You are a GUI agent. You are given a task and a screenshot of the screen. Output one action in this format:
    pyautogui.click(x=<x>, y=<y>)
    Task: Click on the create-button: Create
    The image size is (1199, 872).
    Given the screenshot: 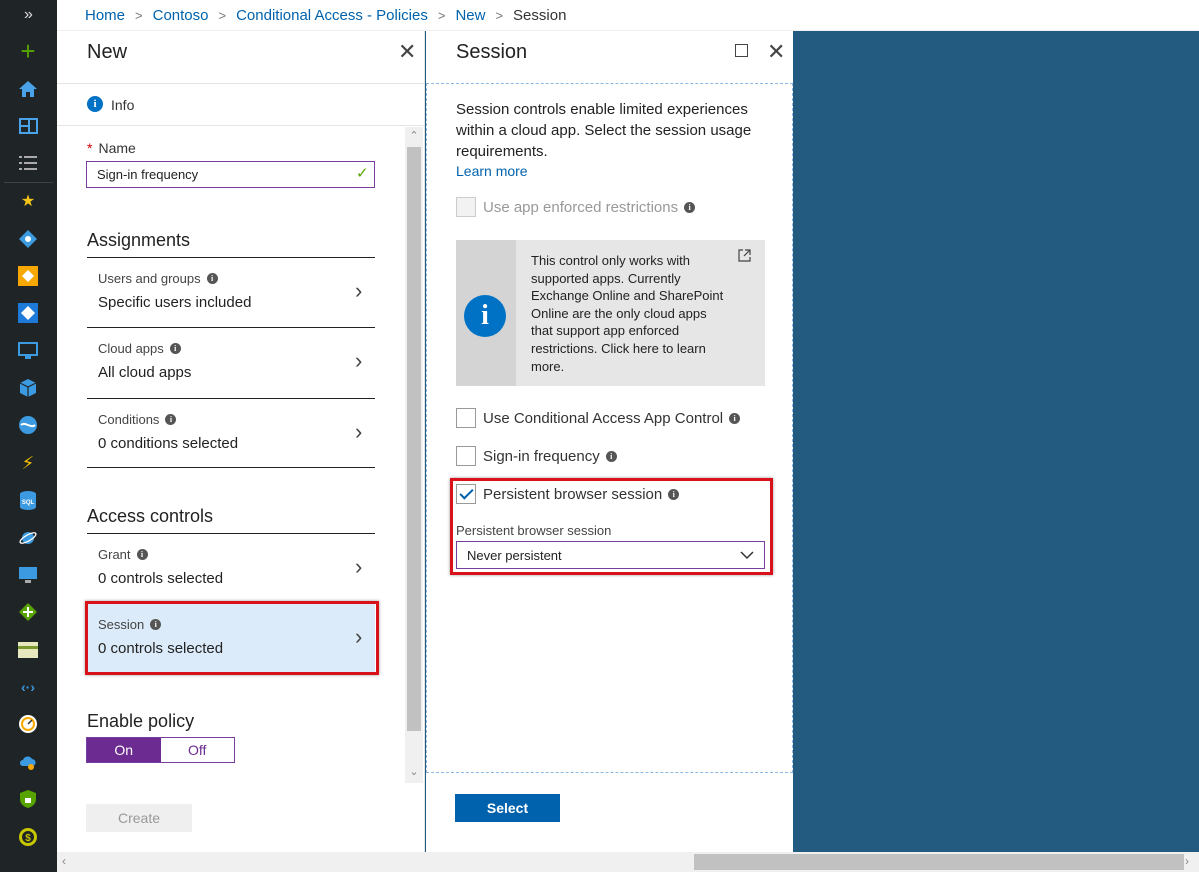 What is the action you would take?
    pyautogui.click(x=139, y=818)
    